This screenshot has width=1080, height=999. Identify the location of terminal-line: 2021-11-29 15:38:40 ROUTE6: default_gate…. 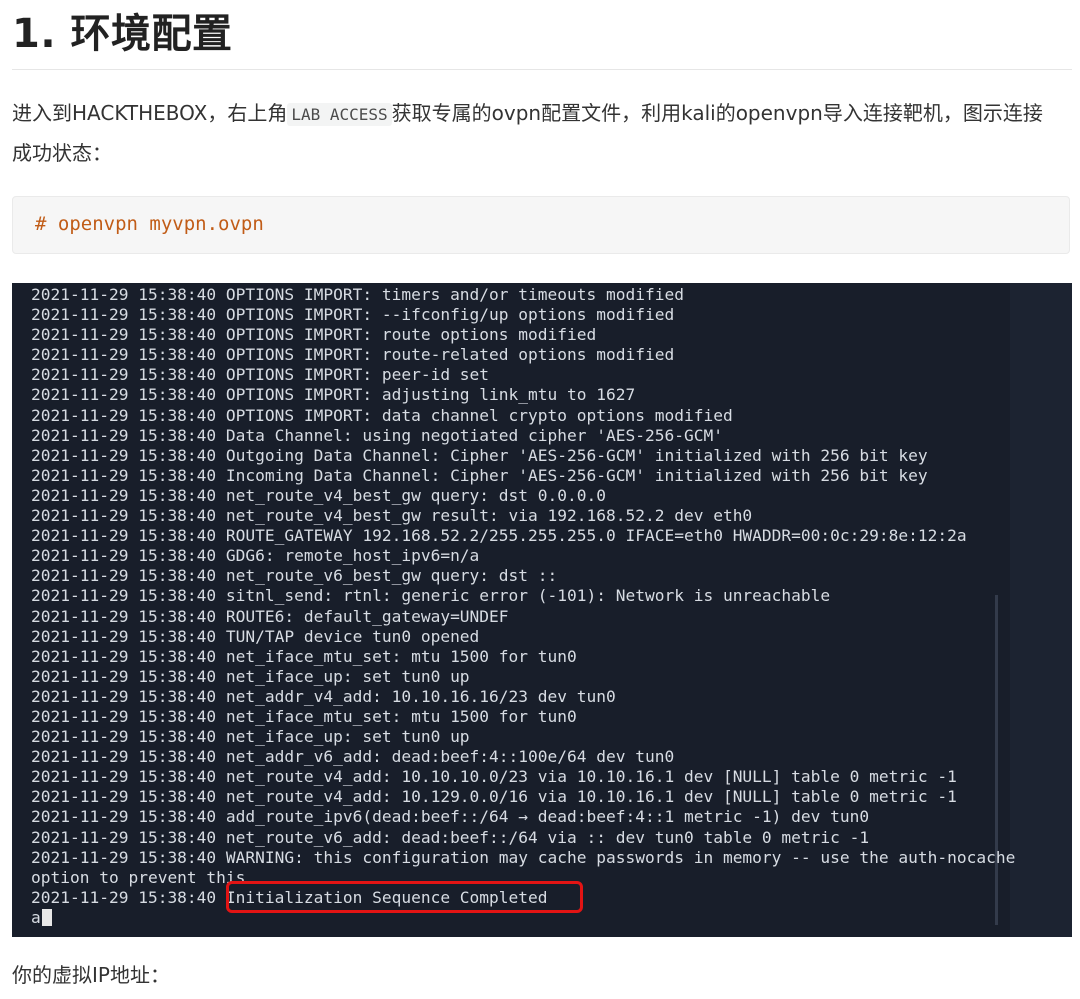
(270, 616).